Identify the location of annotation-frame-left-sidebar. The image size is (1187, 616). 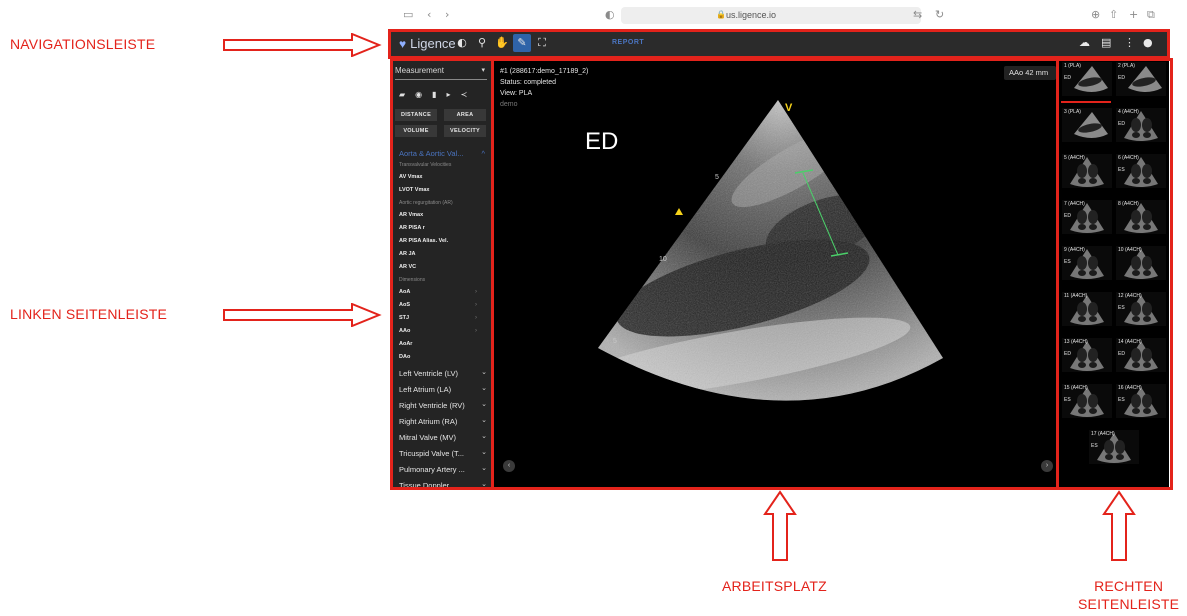
(442, 274).